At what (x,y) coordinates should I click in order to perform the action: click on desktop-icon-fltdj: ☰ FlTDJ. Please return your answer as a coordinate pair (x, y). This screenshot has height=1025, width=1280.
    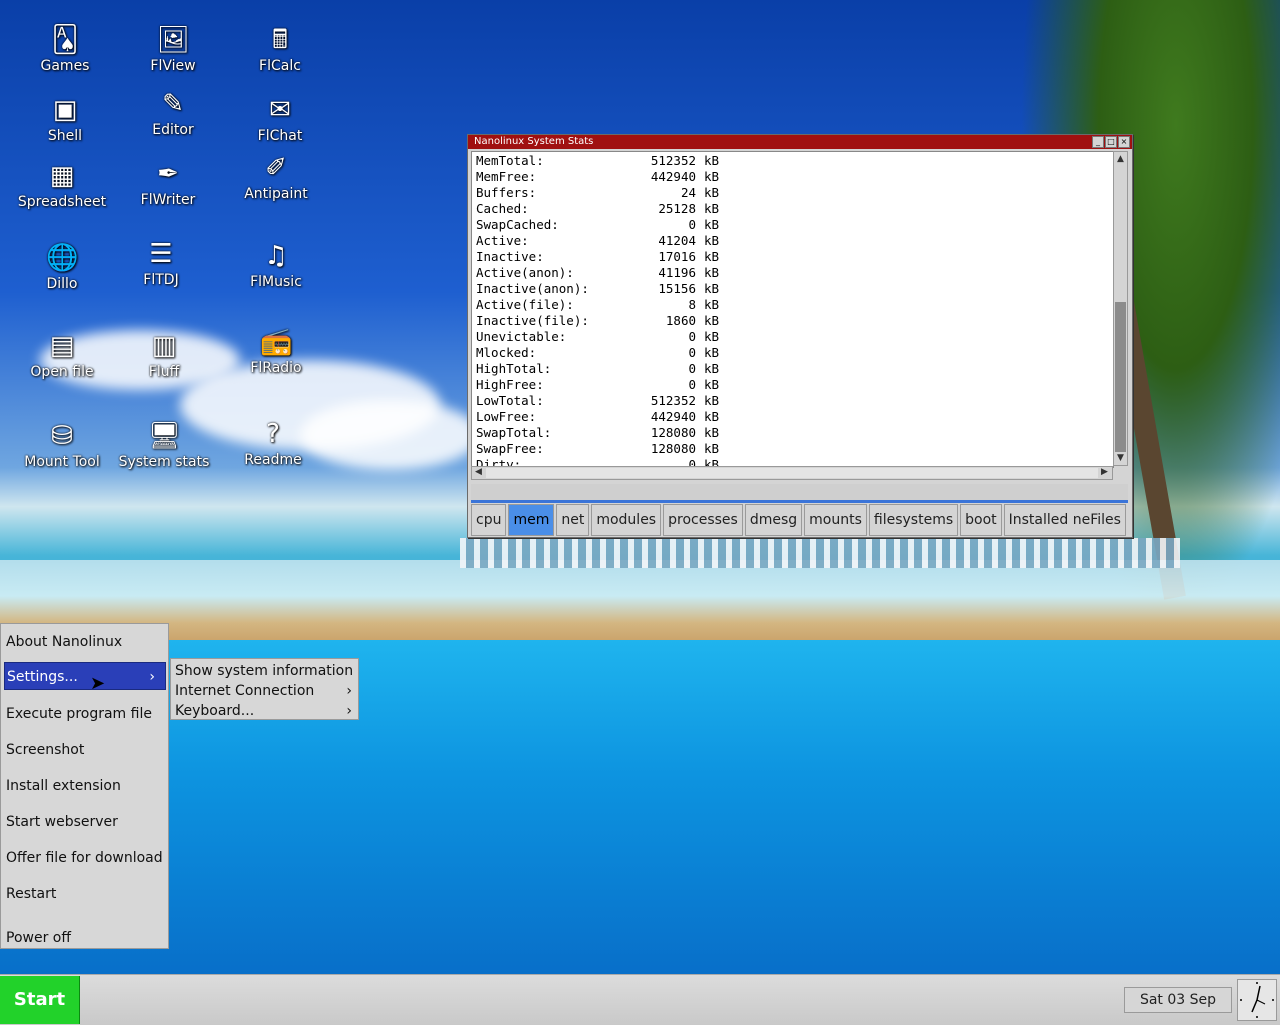
    Looking at the image, I should click on (161, 263).